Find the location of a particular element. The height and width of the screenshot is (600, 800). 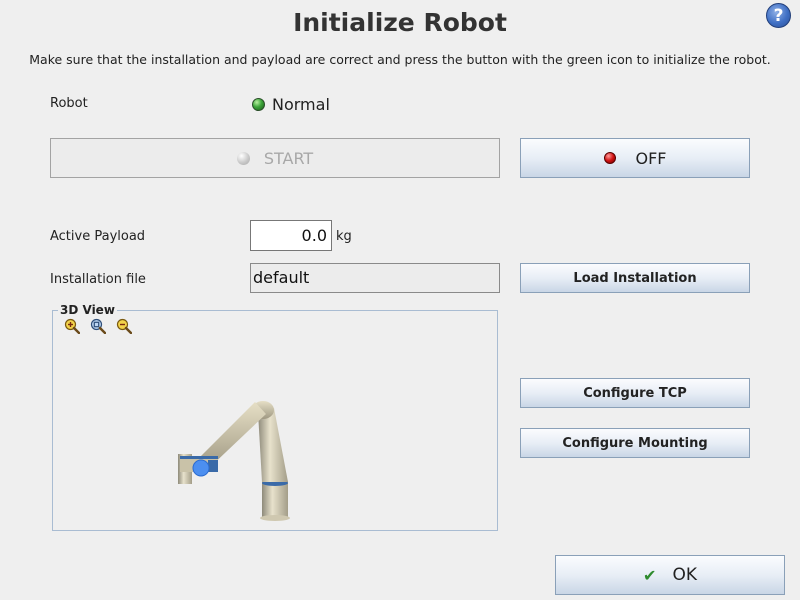

status-led-icon is located at coordinates (258, 104).